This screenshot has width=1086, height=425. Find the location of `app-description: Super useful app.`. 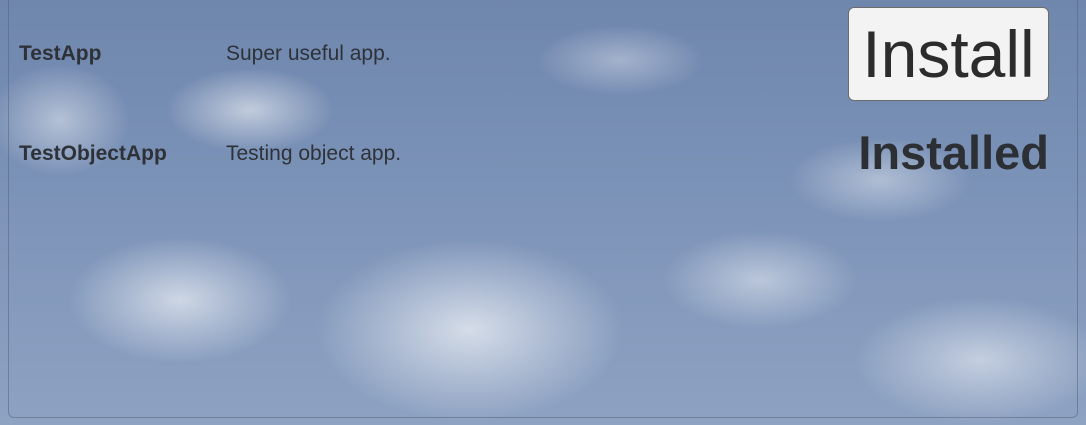

app-description: Super useful app. is located at coordinates (308, 53).